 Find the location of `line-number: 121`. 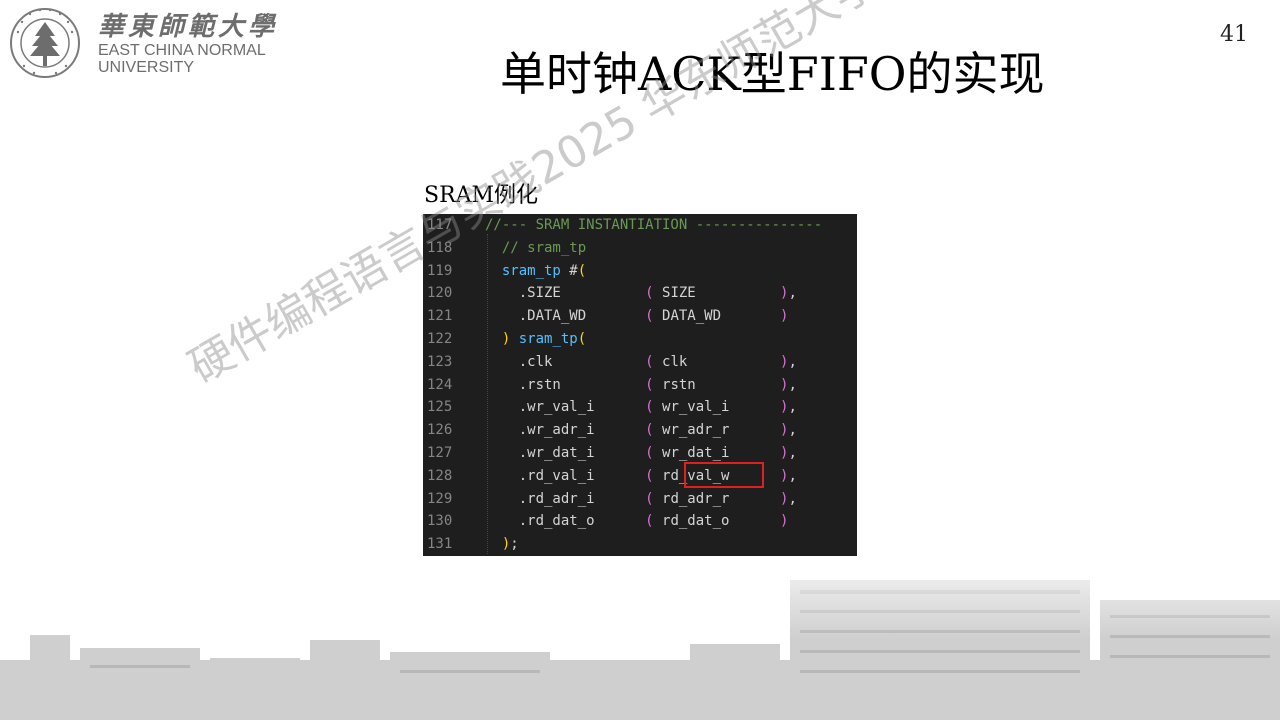

line-number: 121 is located at coordinates (440, 316).